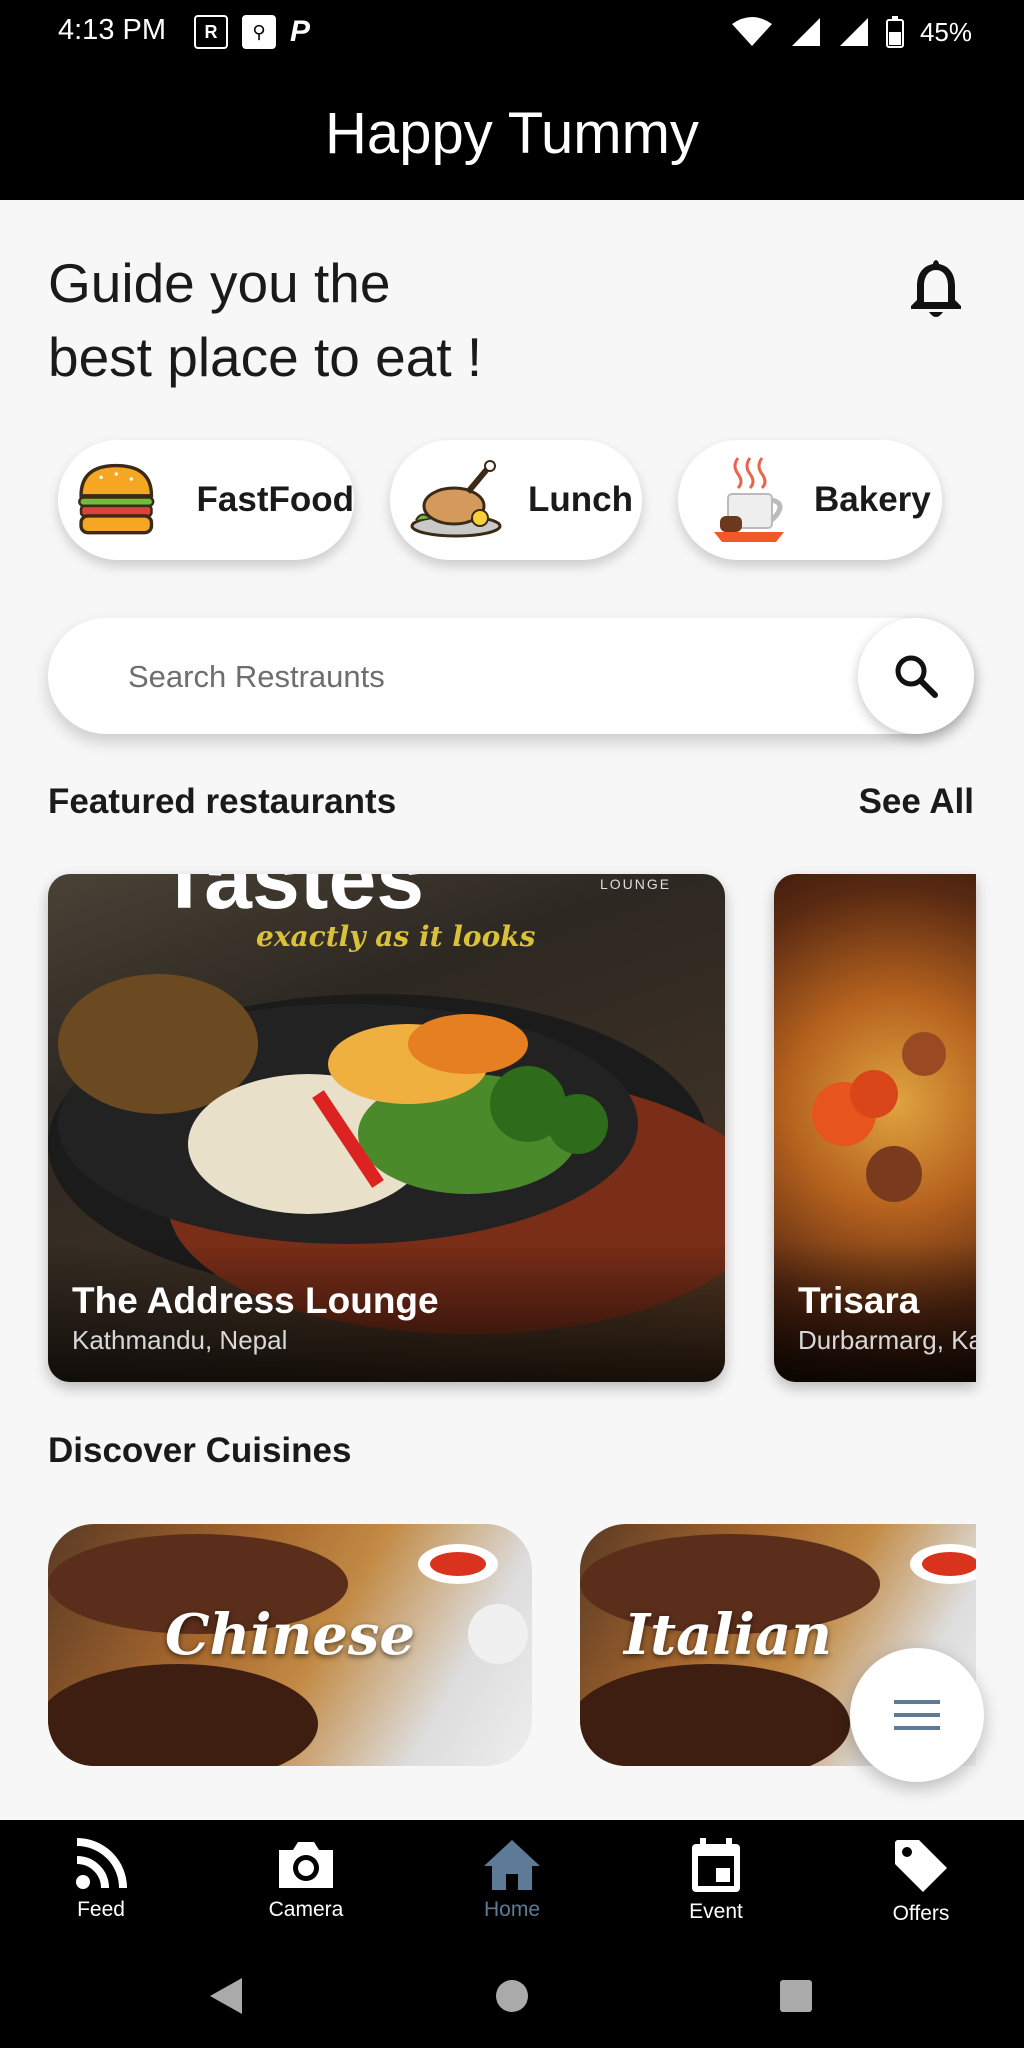 The image size is (1024, 2048). What do you see at coordinates (116, 499) in the screenshot?
I see `burger-icon` at bounding box center [116, 499].